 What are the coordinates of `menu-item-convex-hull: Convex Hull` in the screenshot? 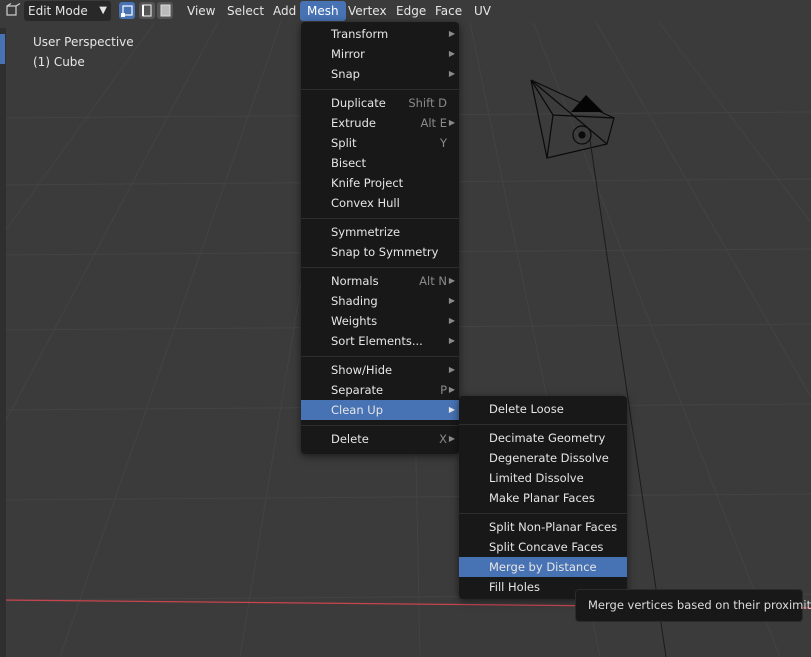 It's located at (380, 203).